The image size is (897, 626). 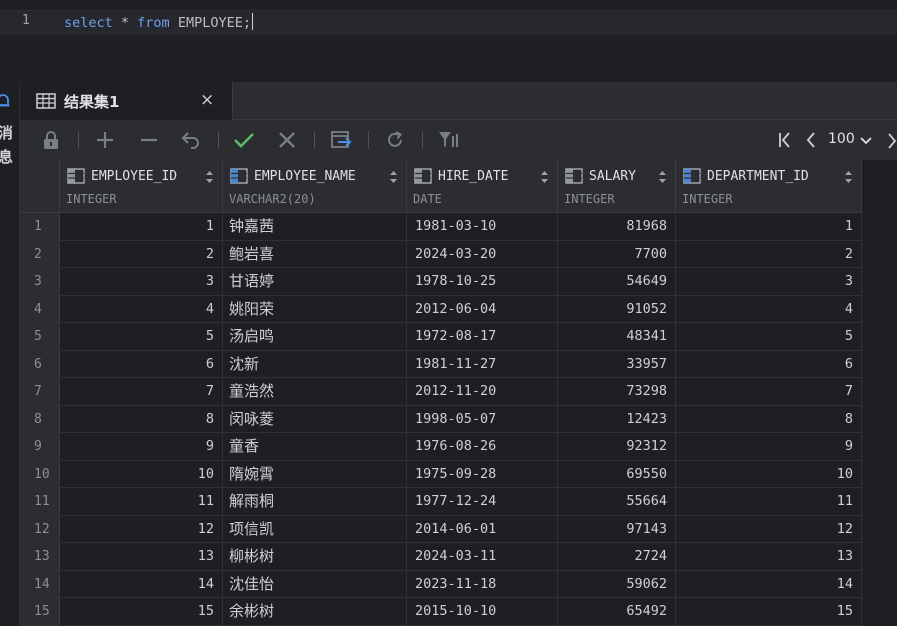 What do you see at coordinates (141, 254) in the screenshot?
I see `cell-employee-id: 2` at bounding box center [141, 254].